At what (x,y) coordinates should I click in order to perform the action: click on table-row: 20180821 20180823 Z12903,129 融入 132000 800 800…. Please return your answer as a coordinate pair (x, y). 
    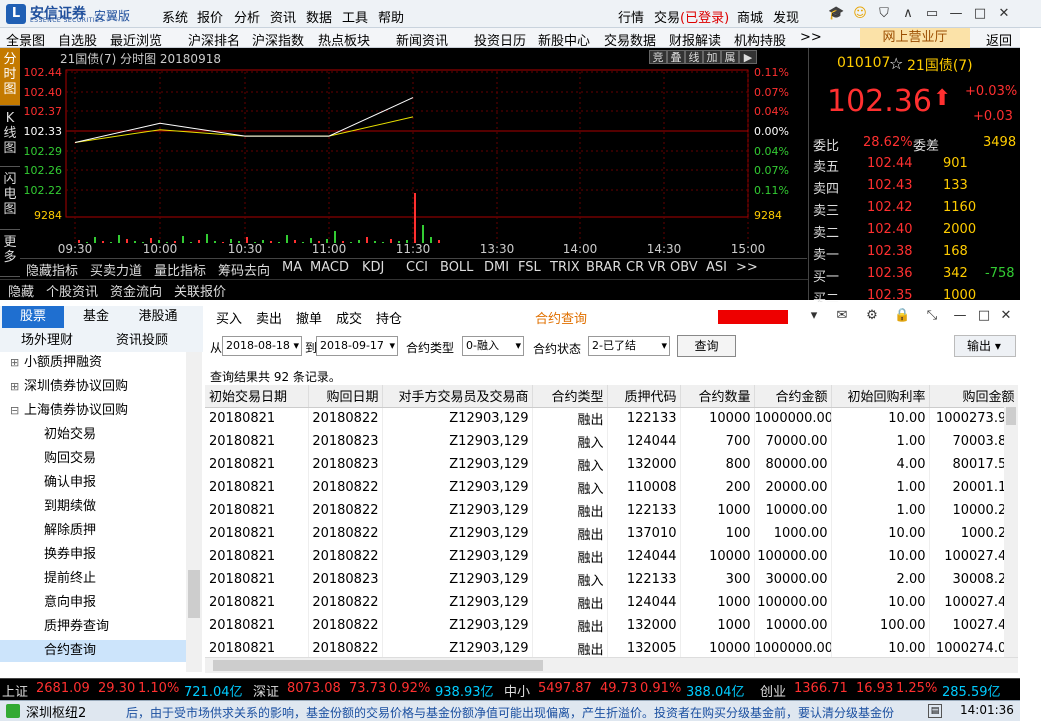
    Looking at the image, I should click on (611, 464).